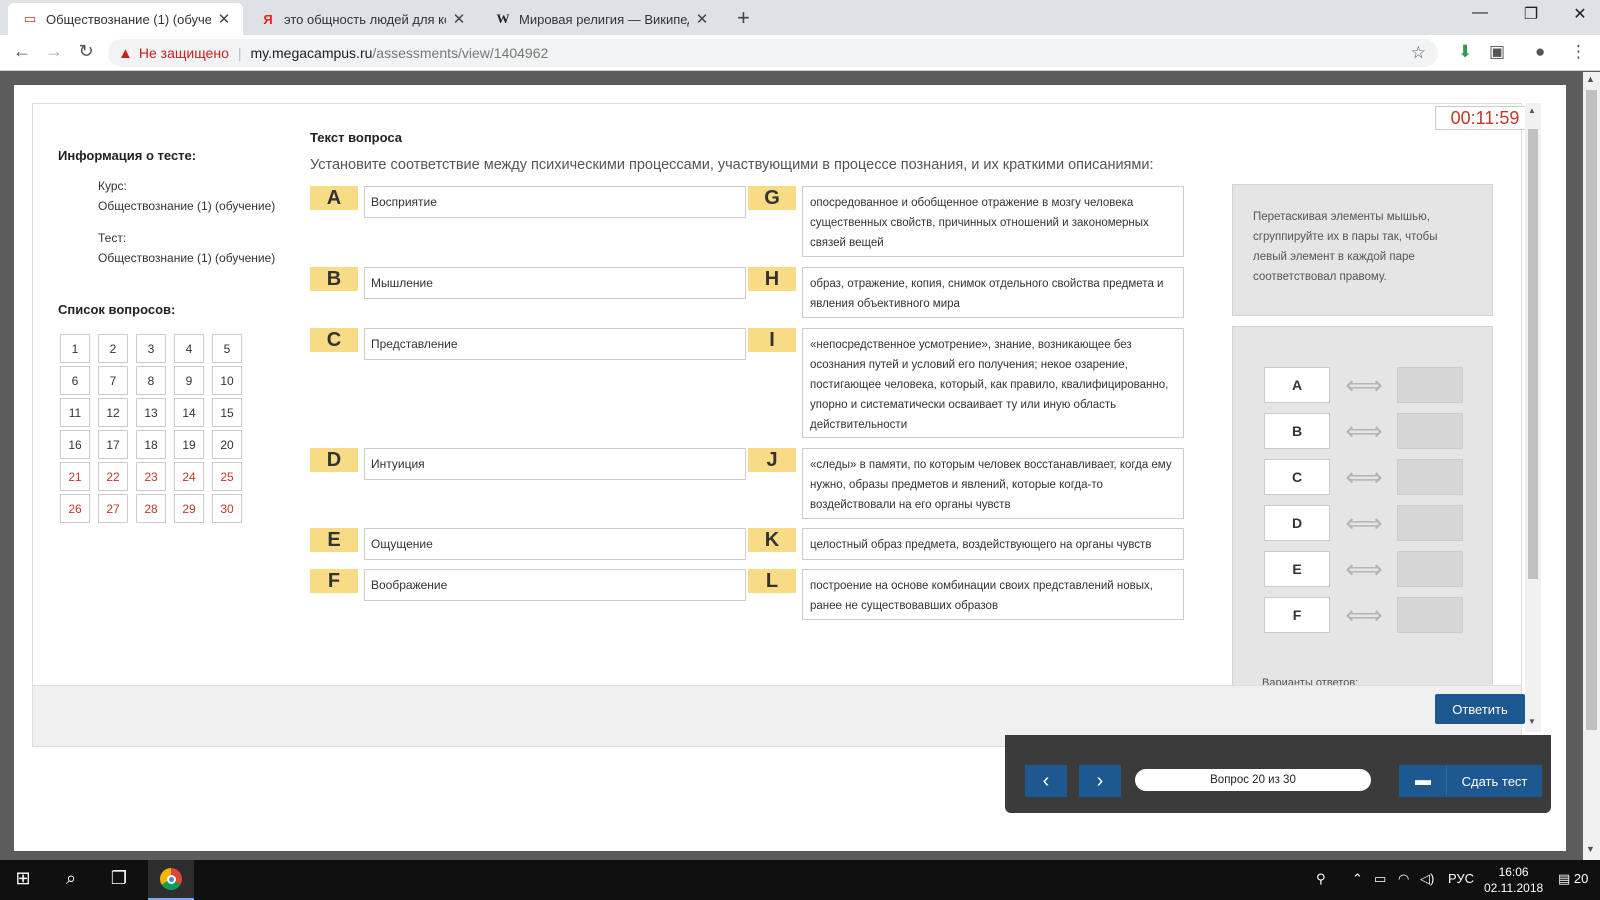 The width and height of the screenshot is (1600, 900). What do you see at coordinates (189, 444) in the screenshot?
I see `question-number-button: 19` at bounding box center [189, 444].